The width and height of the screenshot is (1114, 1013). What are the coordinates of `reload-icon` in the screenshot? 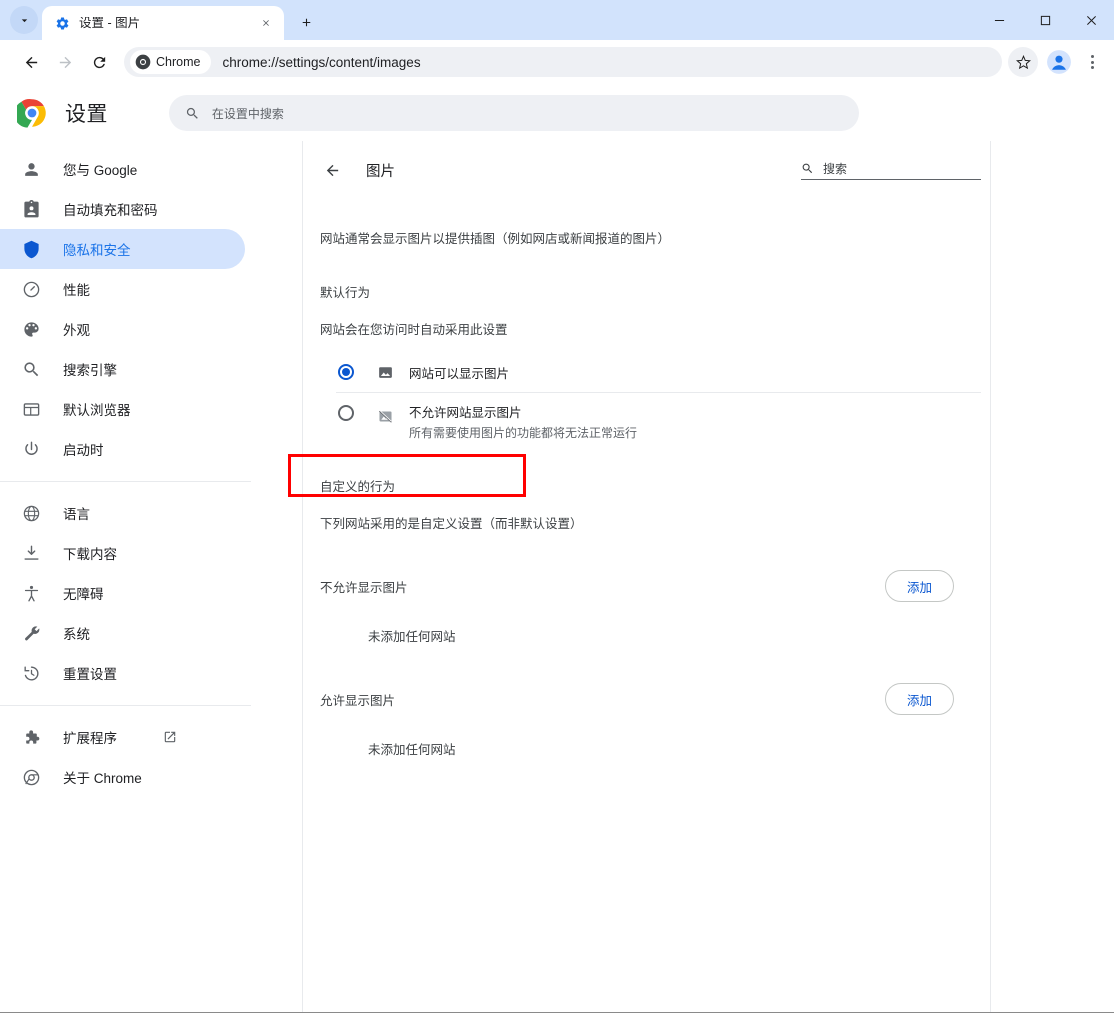 It's located at (99, 62).